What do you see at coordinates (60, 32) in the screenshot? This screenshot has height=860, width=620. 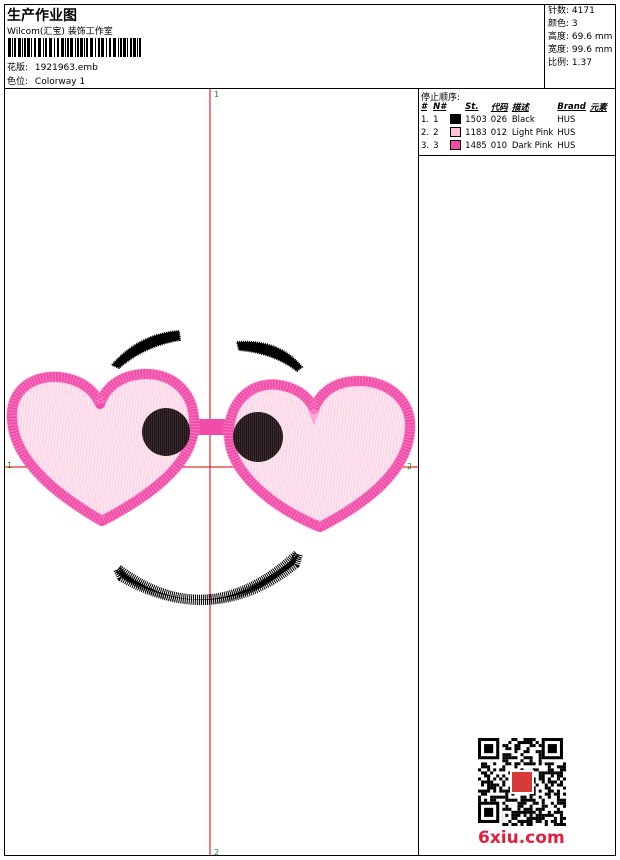 I see `company-name: Wilcom(汇宝) 装饰工作室` at bounding box center [60, 32].